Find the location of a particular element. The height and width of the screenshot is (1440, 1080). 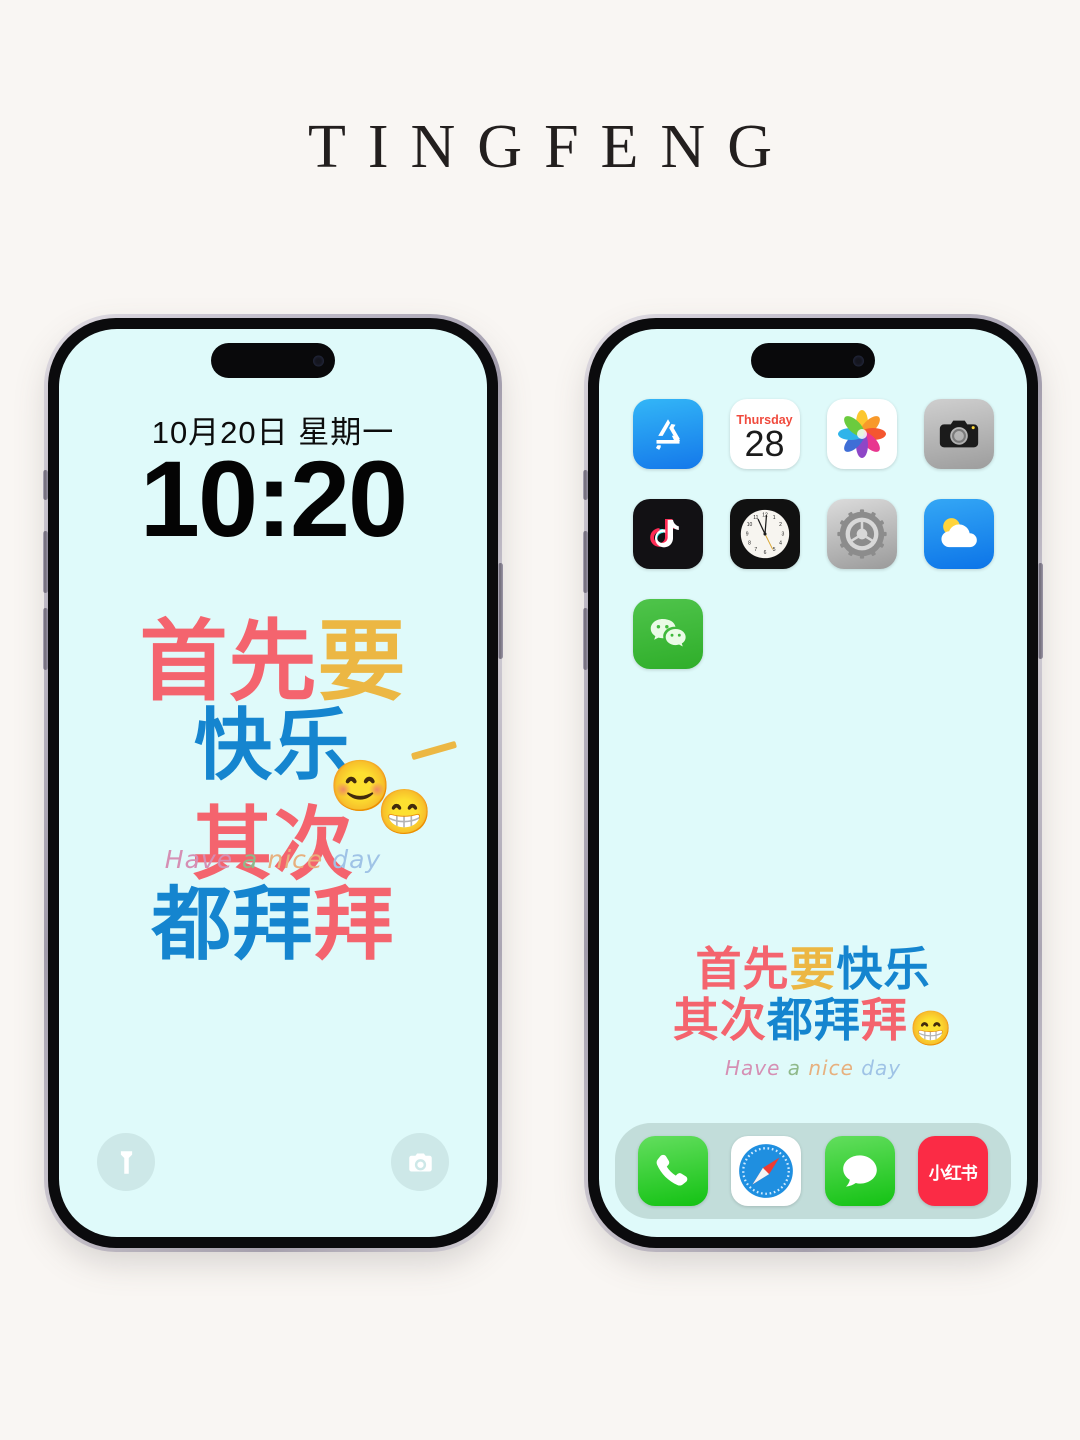

svg-text: 7 is located at coordinates (755, 550).